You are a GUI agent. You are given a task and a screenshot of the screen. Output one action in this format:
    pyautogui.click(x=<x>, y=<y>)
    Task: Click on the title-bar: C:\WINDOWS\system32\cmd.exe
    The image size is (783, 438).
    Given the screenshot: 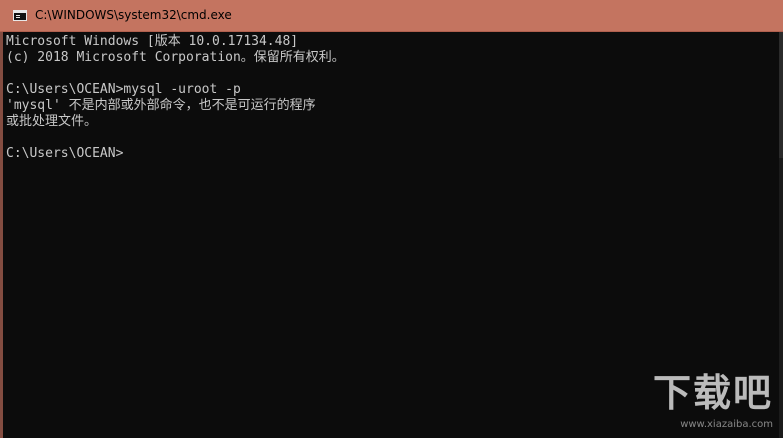 What is the action you would take?
    pyautogui.click(x=391, y=16)
    